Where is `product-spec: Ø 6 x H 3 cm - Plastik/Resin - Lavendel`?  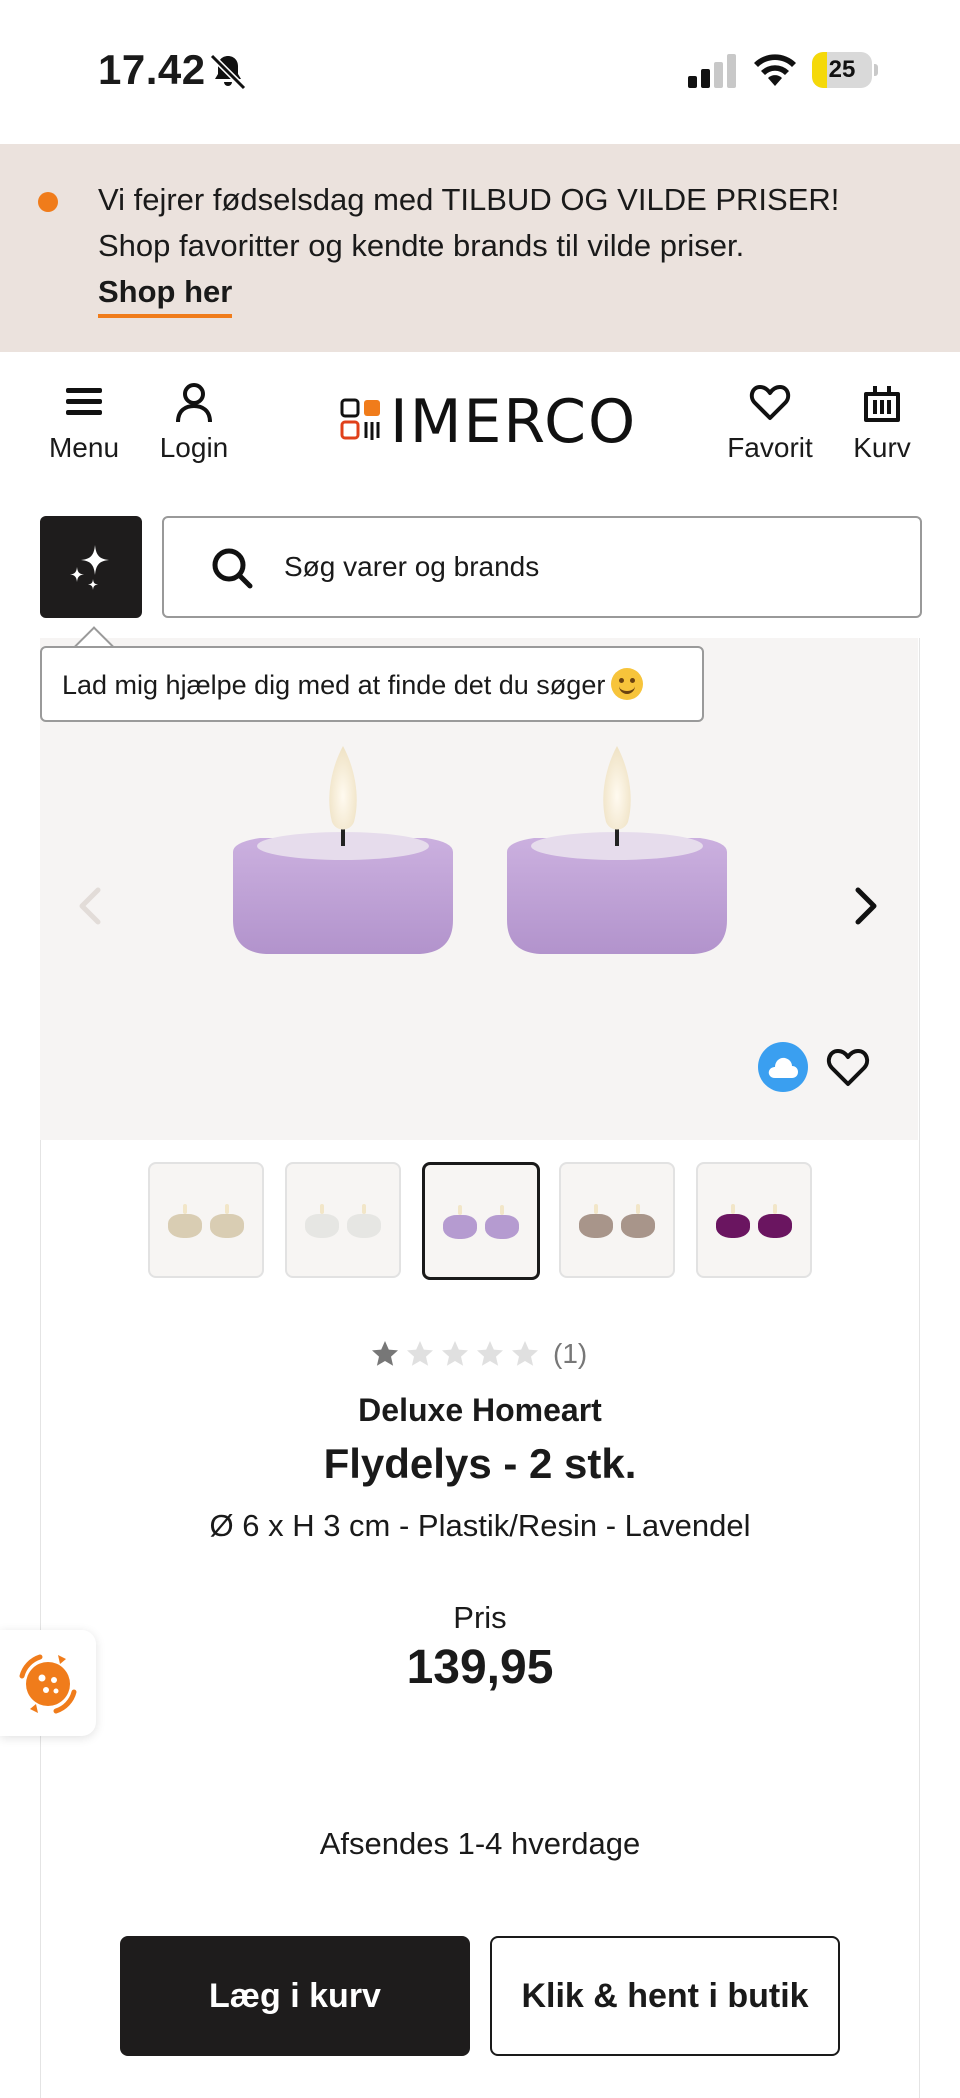
product-spec: Ø 6 x H 3 cm - Plastik/Resin - Lavendel is located at coordinates (480, 1525).